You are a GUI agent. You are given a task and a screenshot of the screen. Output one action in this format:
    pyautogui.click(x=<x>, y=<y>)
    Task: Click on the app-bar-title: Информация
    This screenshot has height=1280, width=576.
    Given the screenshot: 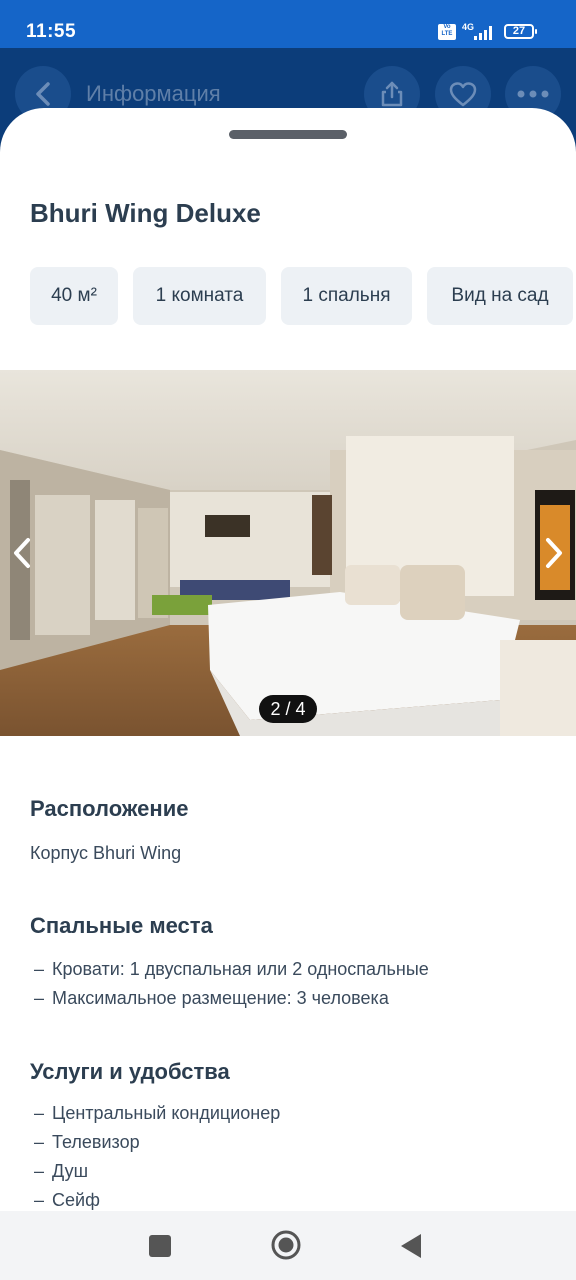 What is the action you would take?
    pyautogui.click(x=153, y=93)
    